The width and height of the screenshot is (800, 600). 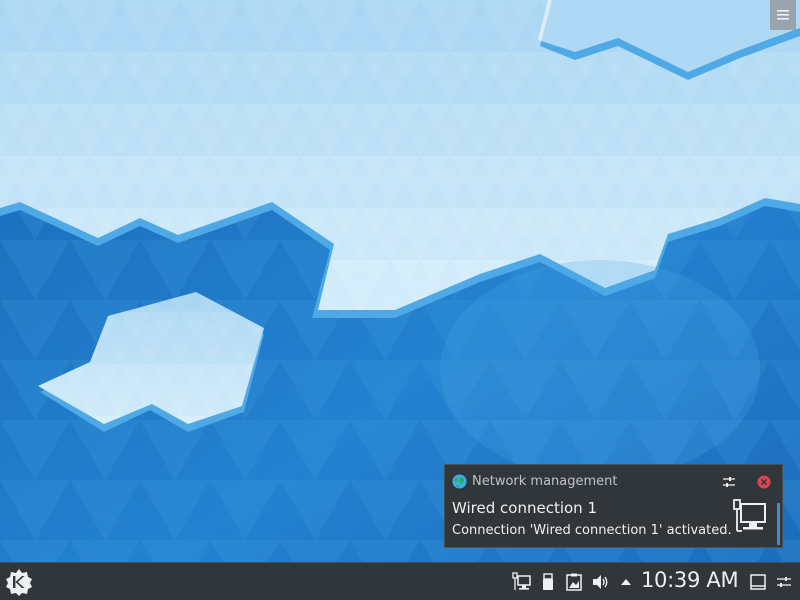 I want to click on notification-header: Network management, so click(x=613, y=482).